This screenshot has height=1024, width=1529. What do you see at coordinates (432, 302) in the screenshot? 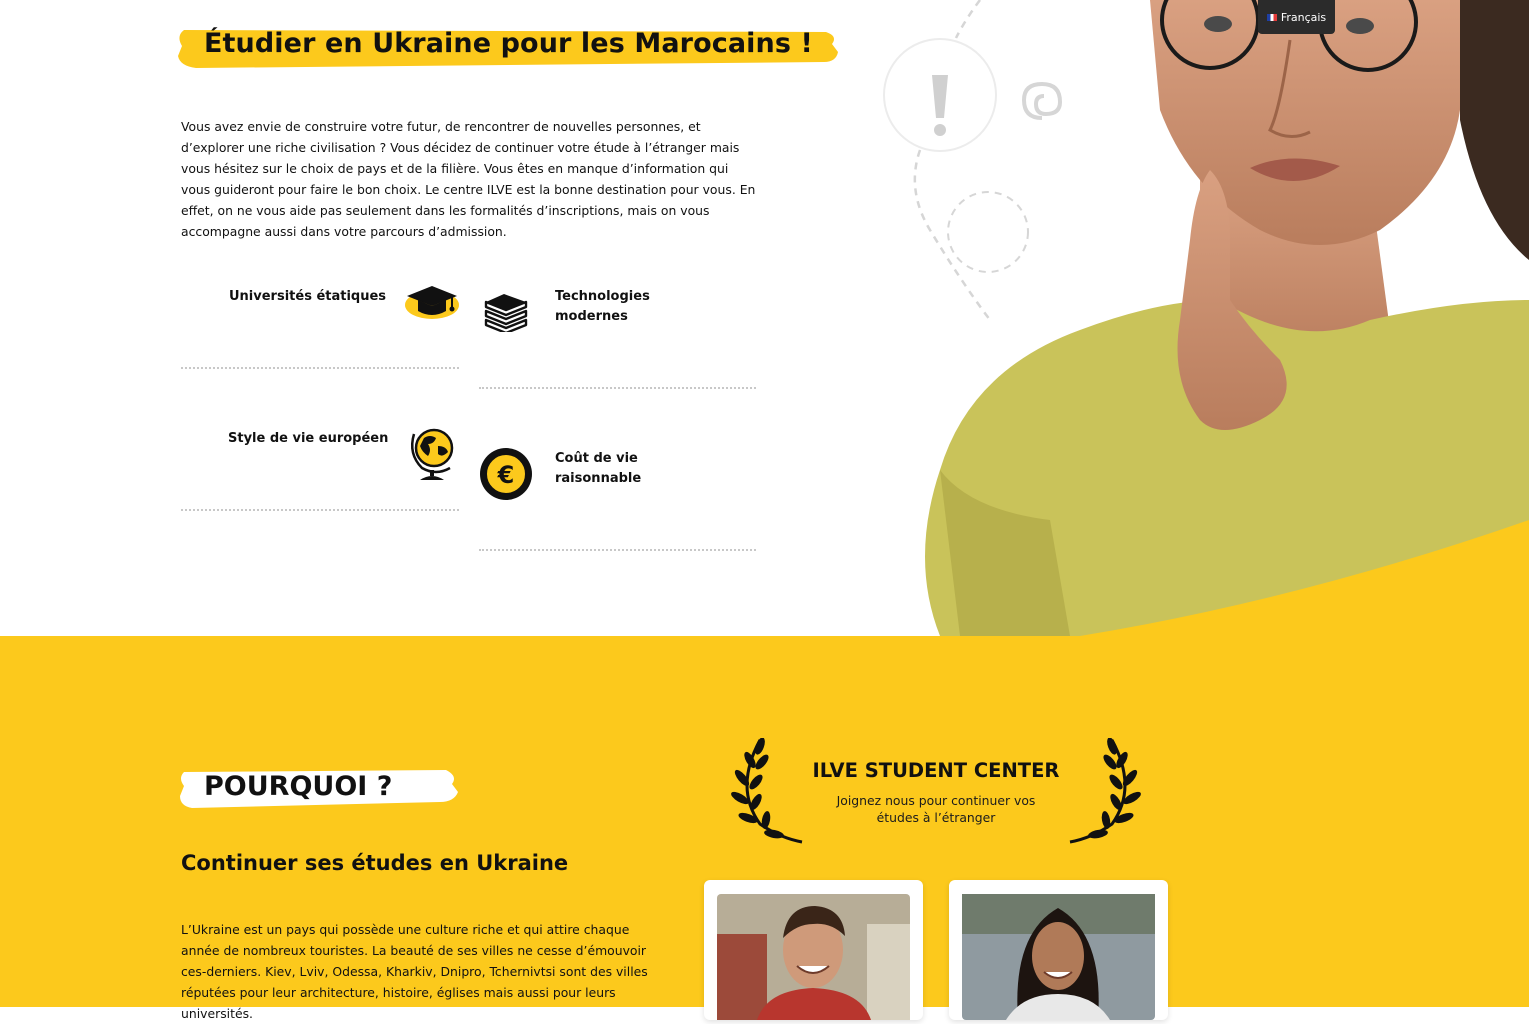
I see `graduation-cap-icon` at bounding box center [432, 302].